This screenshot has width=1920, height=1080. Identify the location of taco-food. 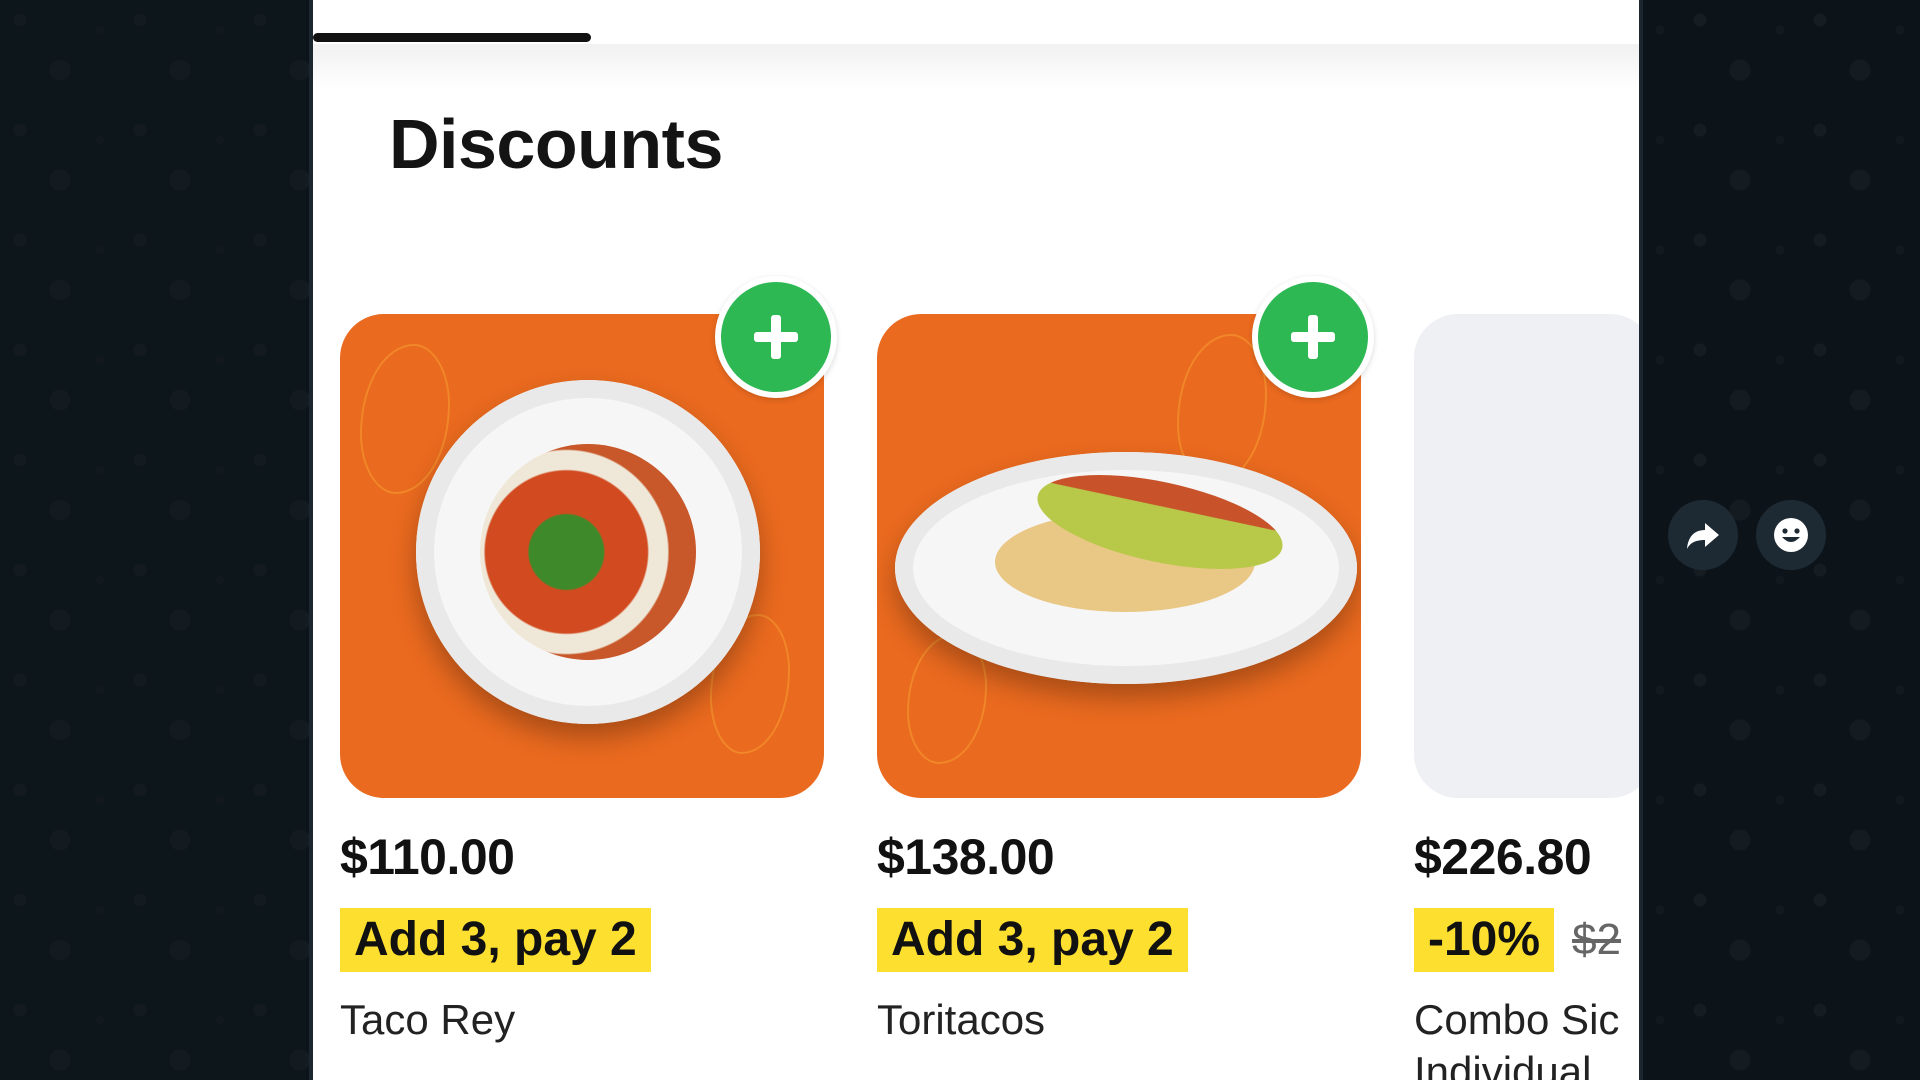
(588, 552).